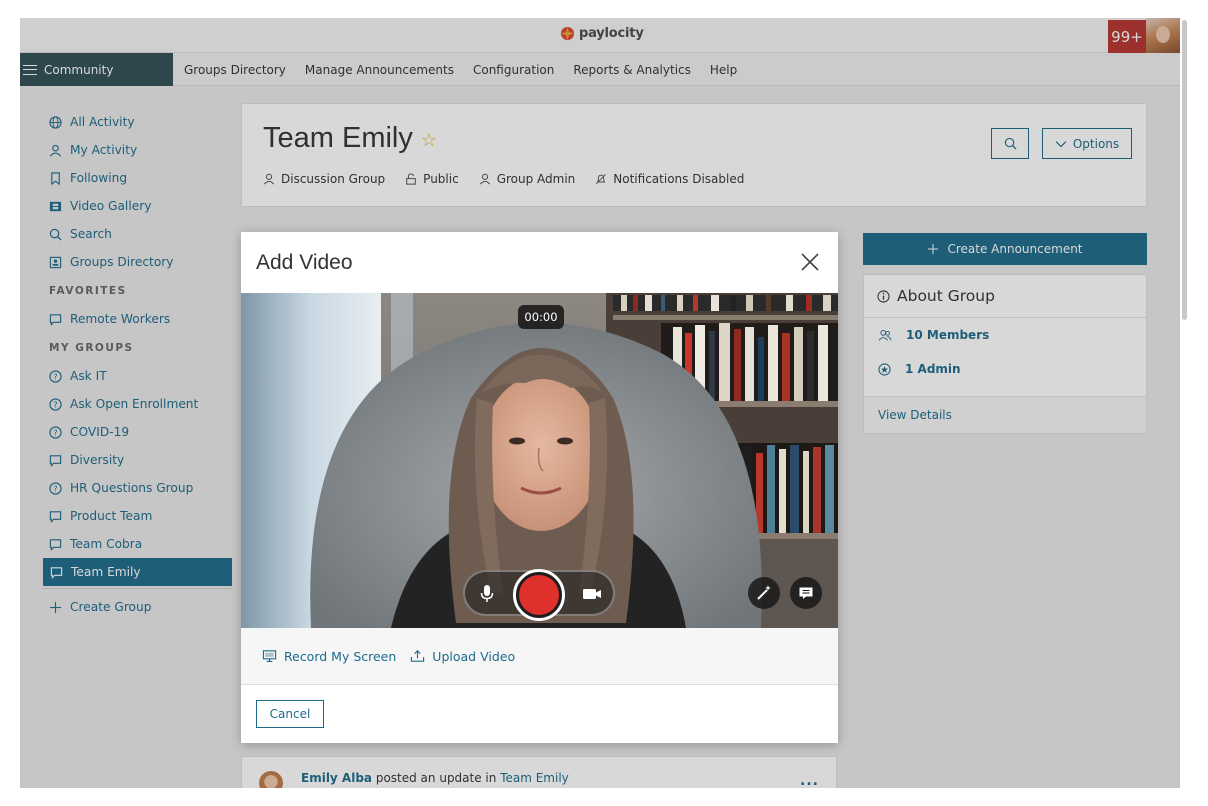  I want to click on recording-controls, so click(539, 595).